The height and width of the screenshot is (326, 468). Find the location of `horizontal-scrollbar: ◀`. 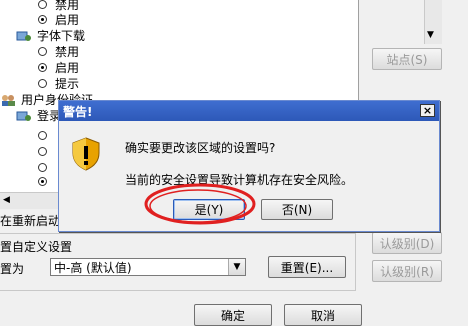

horizontal-scrollbar: ◀ is located at coordinates (30, 200).